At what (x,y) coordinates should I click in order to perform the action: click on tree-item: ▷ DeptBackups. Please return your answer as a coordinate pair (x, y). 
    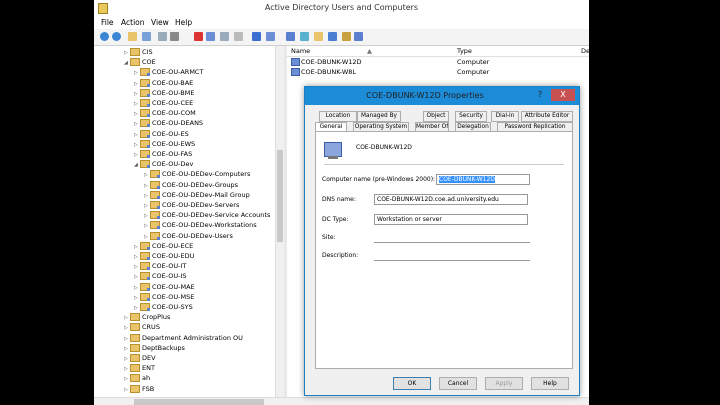
    Looking at the image, I should click on (154, 348).